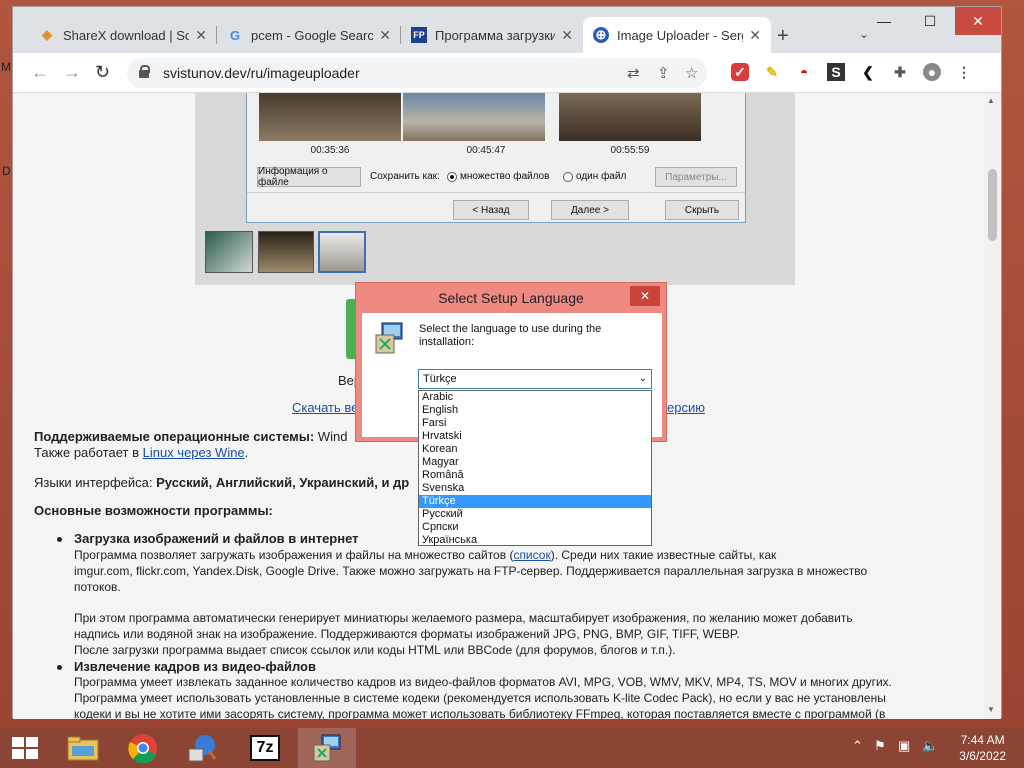 This screenshot has height=768, width=1024. What do you see at coordinates (992, 406) in the screenshot?
I see `page-scrollbar: ▲ ▼` at bounding box center [992, 406].